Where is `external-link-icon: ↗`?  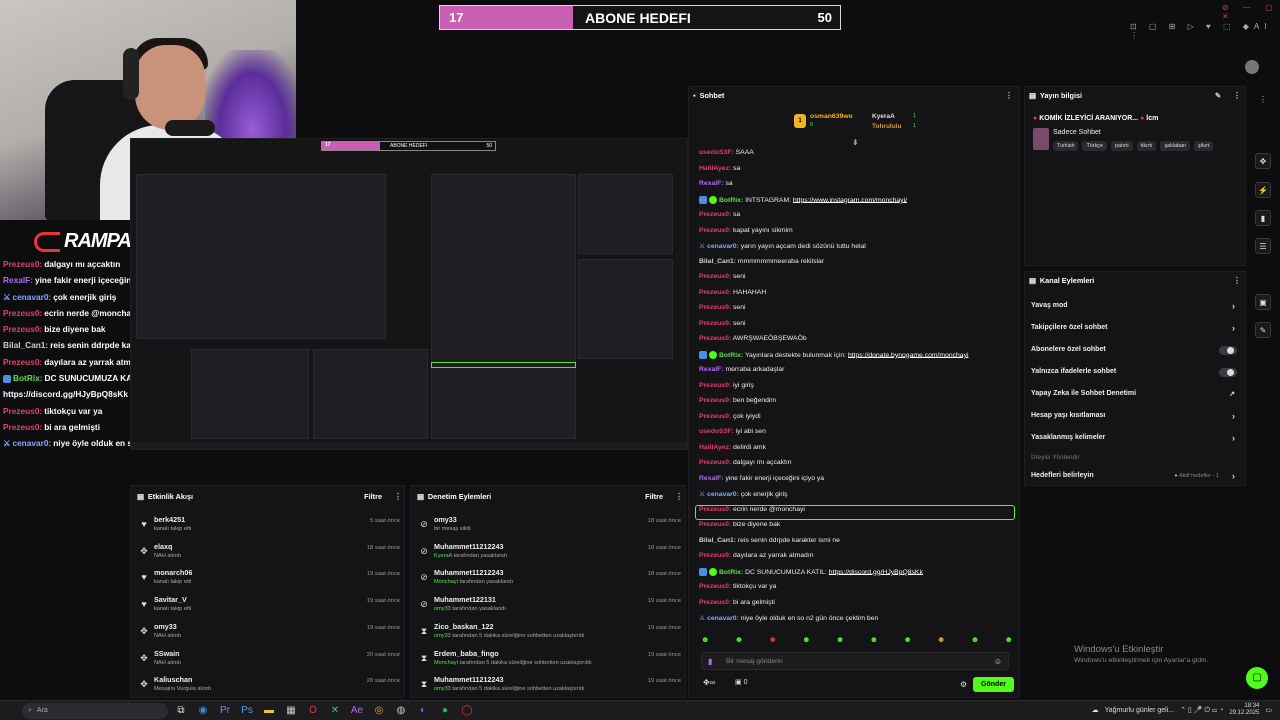
external-link-icon: ↗ is located at coordinates (1232, 394).